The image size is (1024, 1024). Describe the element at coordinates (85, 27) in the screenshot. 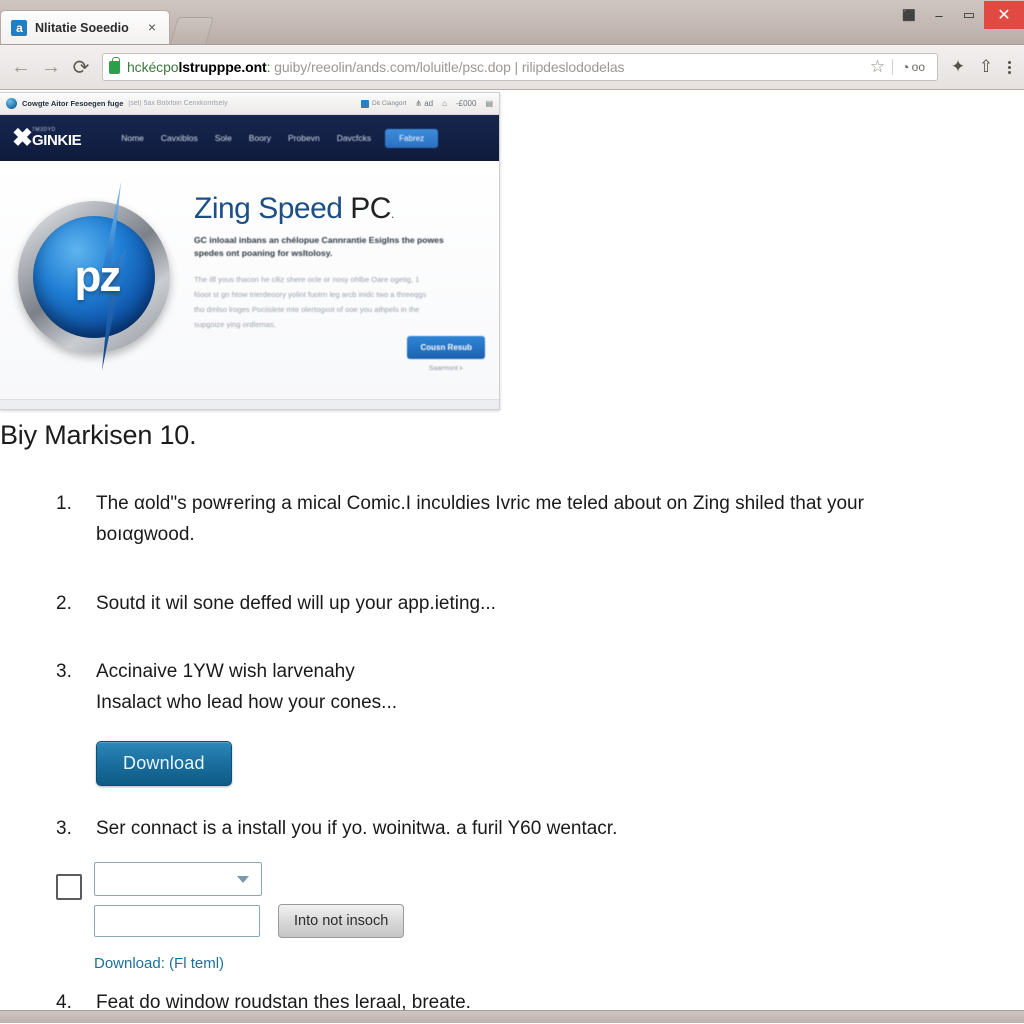

I see `browser-tab: a Nlitatie Soeedio ×` at that location.